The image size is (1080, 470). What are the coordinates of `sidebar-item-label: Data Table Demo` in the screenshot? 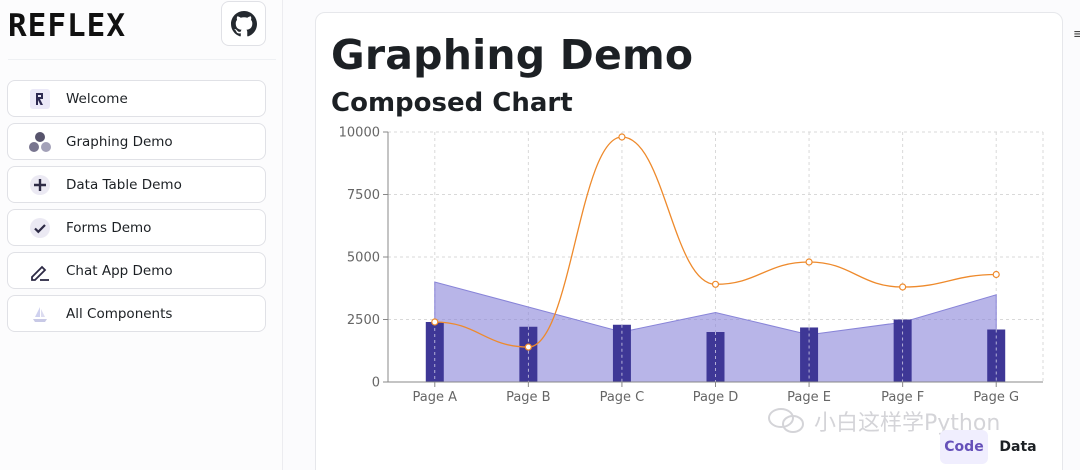 It's located at (124, 184).